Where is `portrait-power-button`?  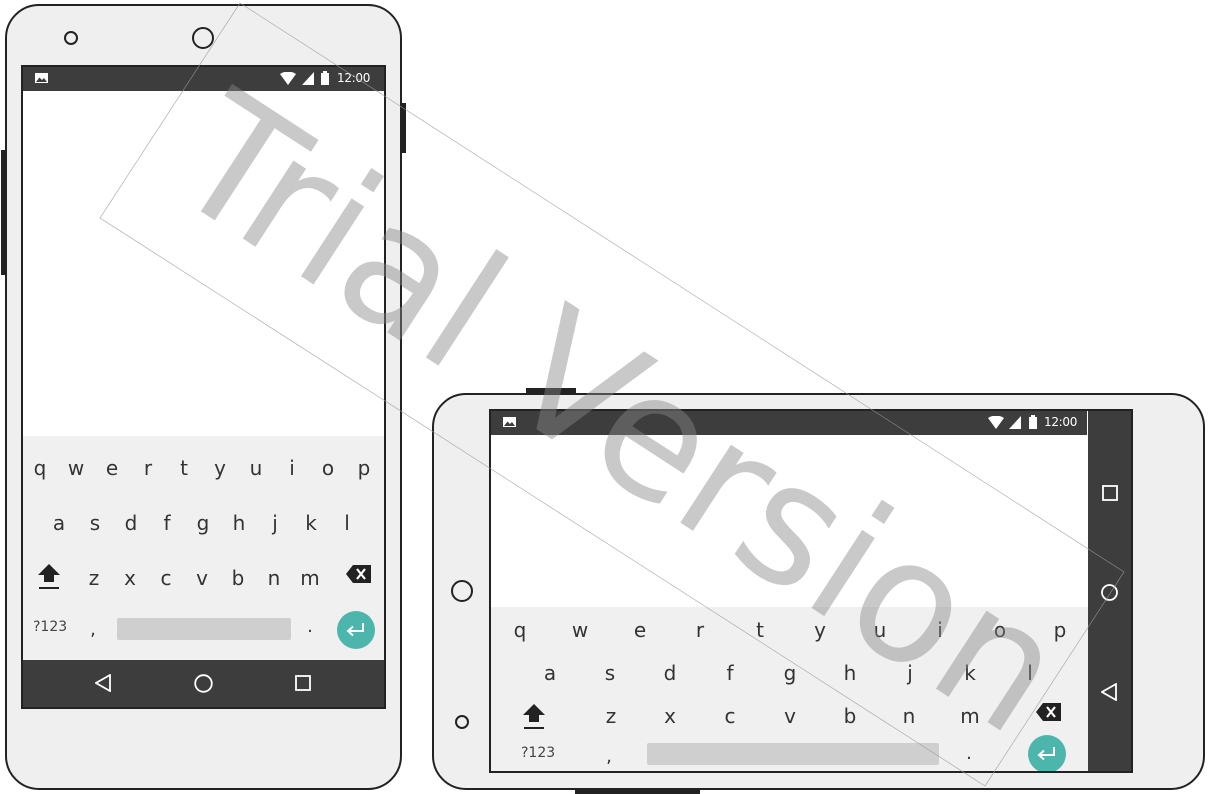 portrait-power-button is located at coordinates (403, 128).